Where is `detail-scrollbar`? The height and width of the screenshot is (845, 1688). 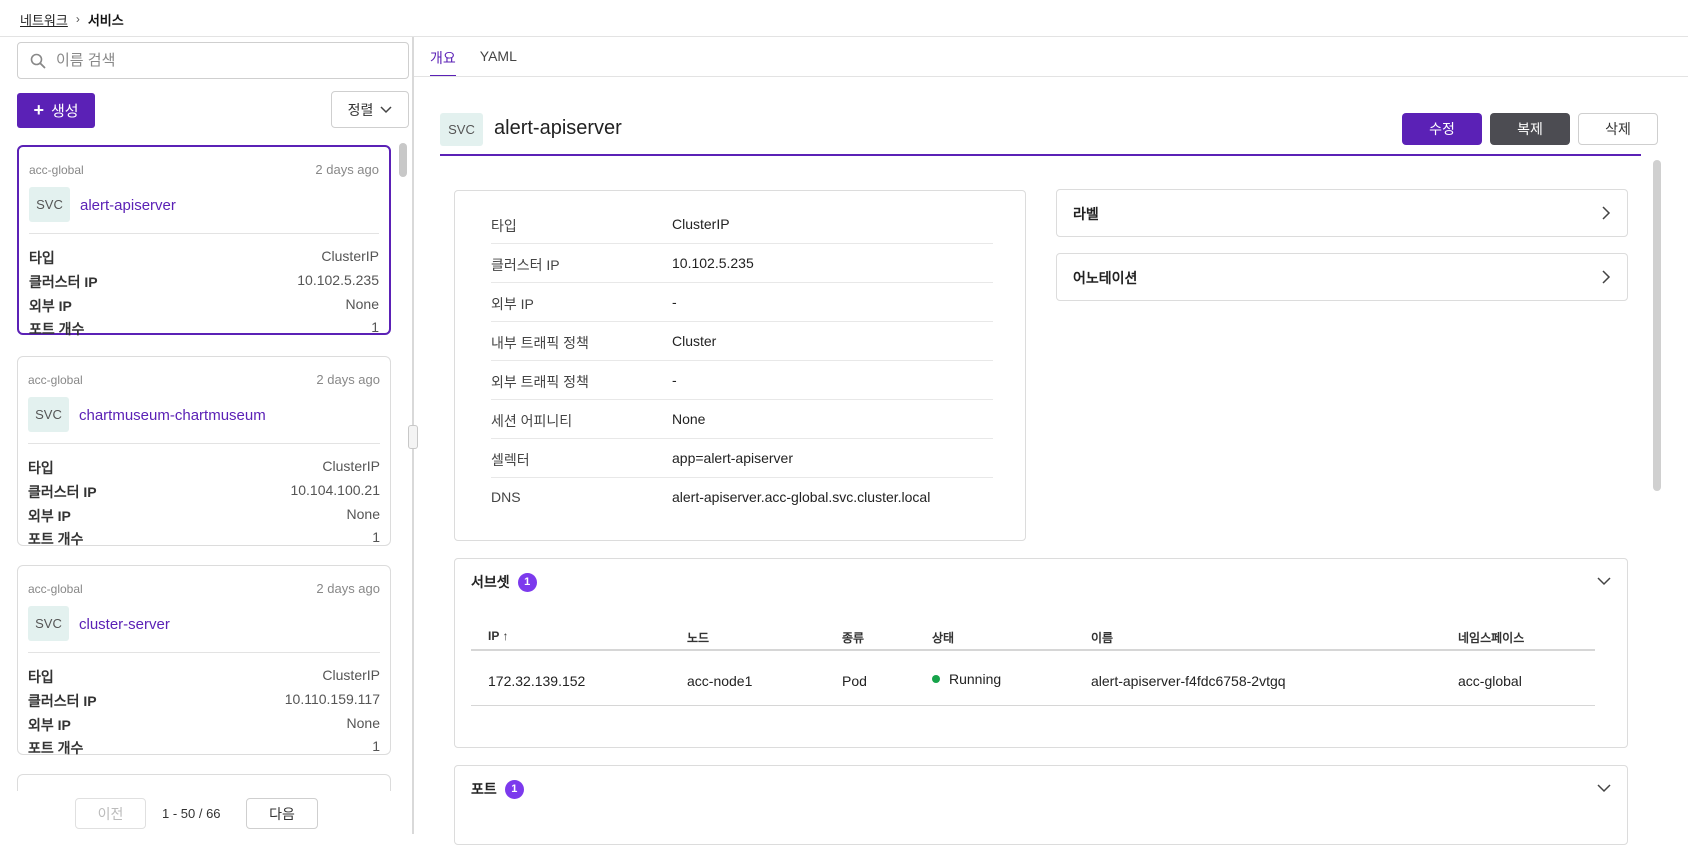
detail-scrollbar is located at coordinates (1657, 325).